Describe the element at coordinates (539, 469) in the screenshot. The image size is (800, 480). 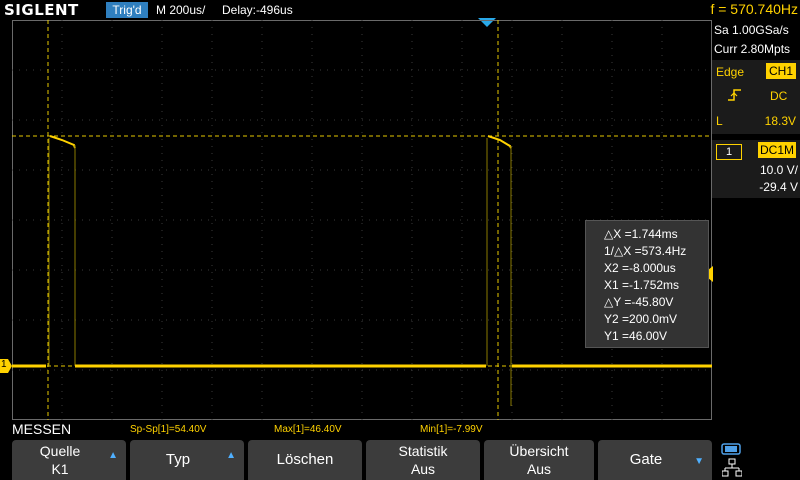
I see `uebersicht-value: Aus` at that location.